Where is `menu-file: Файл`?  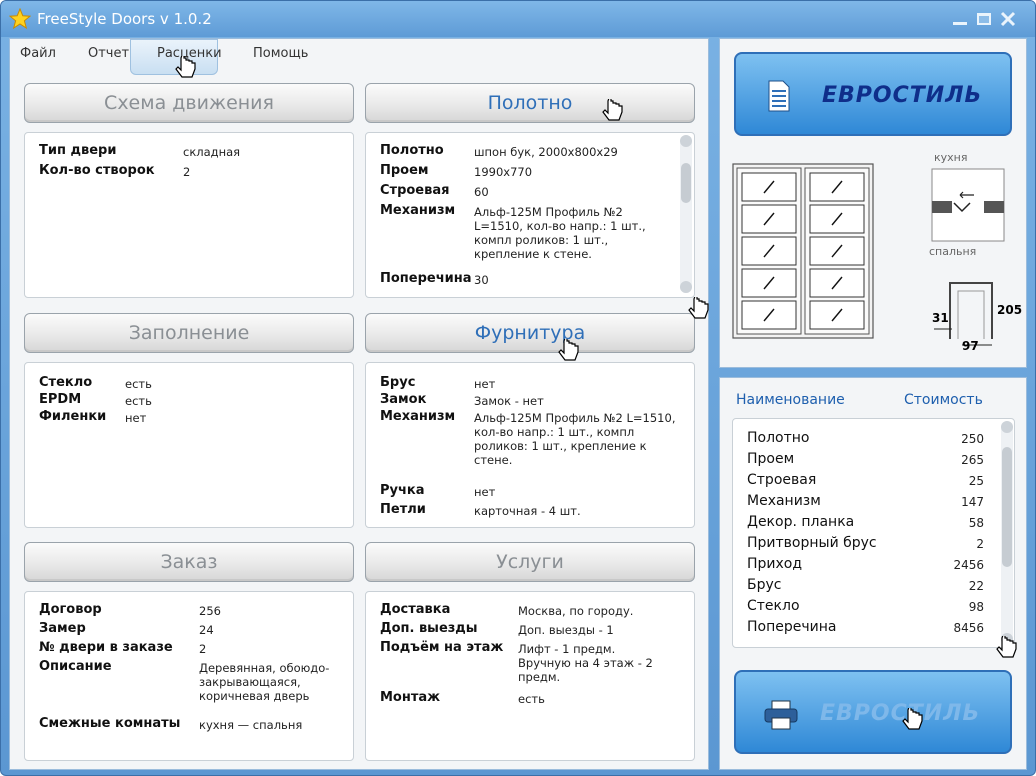 menu-file: Файл is located at coordinates (38, 53).